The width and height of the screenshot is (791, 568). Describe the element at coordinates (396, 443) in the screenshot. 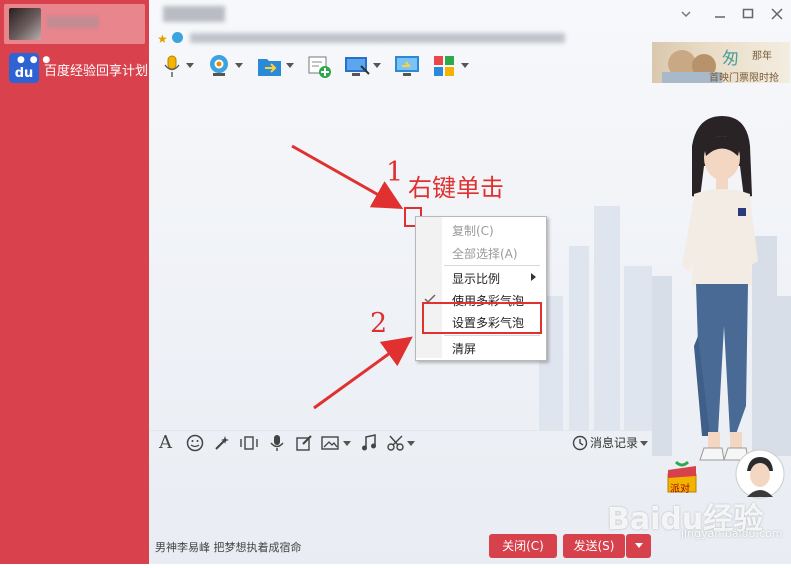

I see `scissors-icon` at that location.